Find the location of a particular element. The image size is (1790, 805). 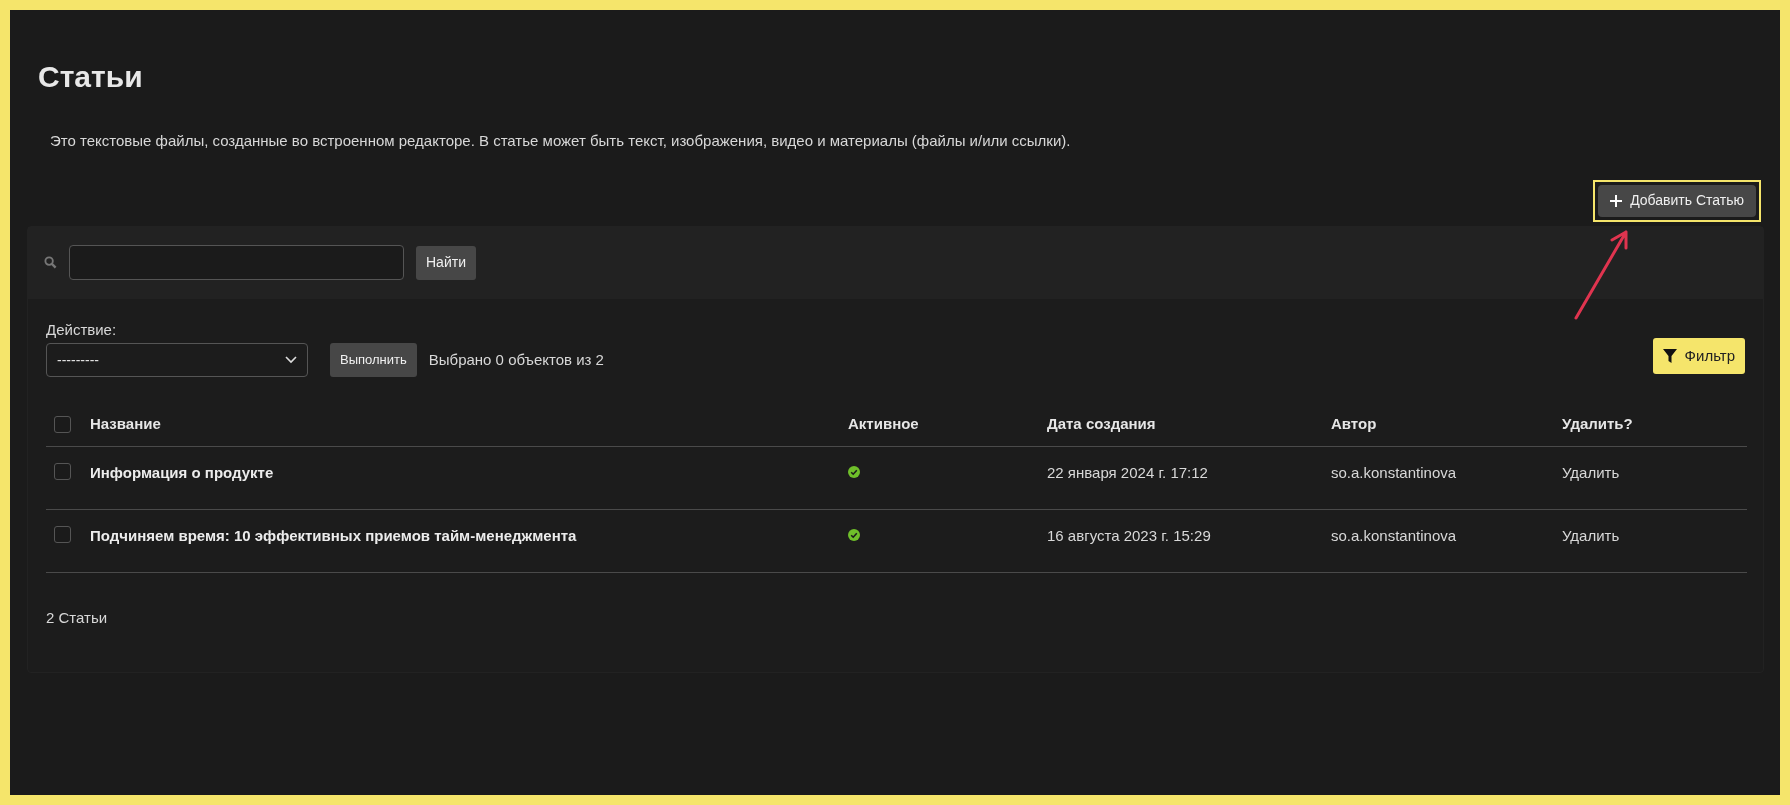

page-title: Статьи is located at coordinates (90, 77).